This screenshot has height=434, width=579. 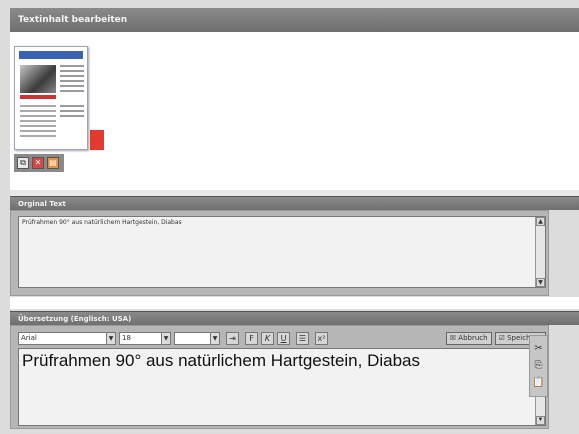 I want to click on thumbnail-photo, so click(x=38, y=79).